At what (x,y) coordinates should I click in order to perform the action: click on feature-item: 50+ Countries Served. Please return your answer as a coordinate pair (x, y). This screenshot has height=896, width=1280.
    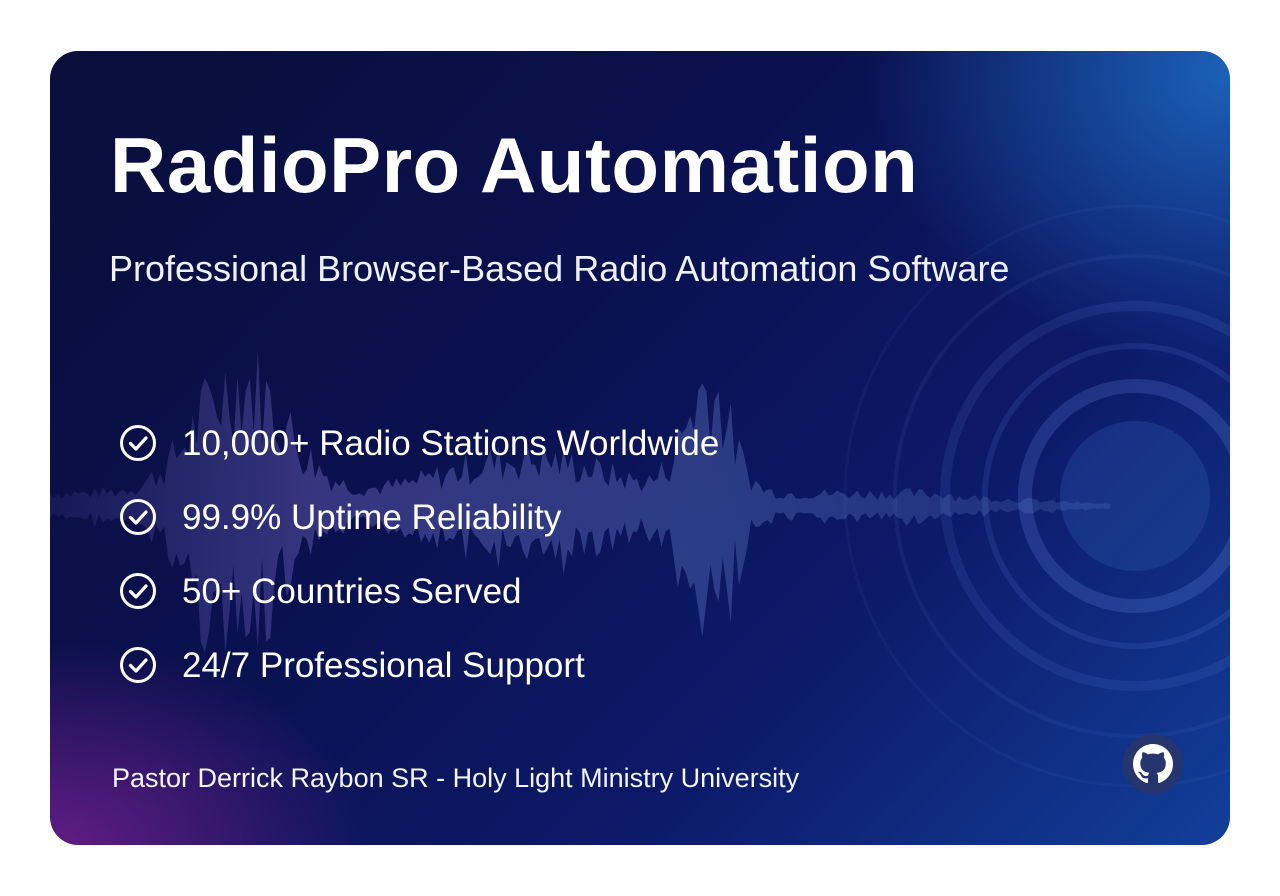
    Looking at the image, I should click on (418, 591).